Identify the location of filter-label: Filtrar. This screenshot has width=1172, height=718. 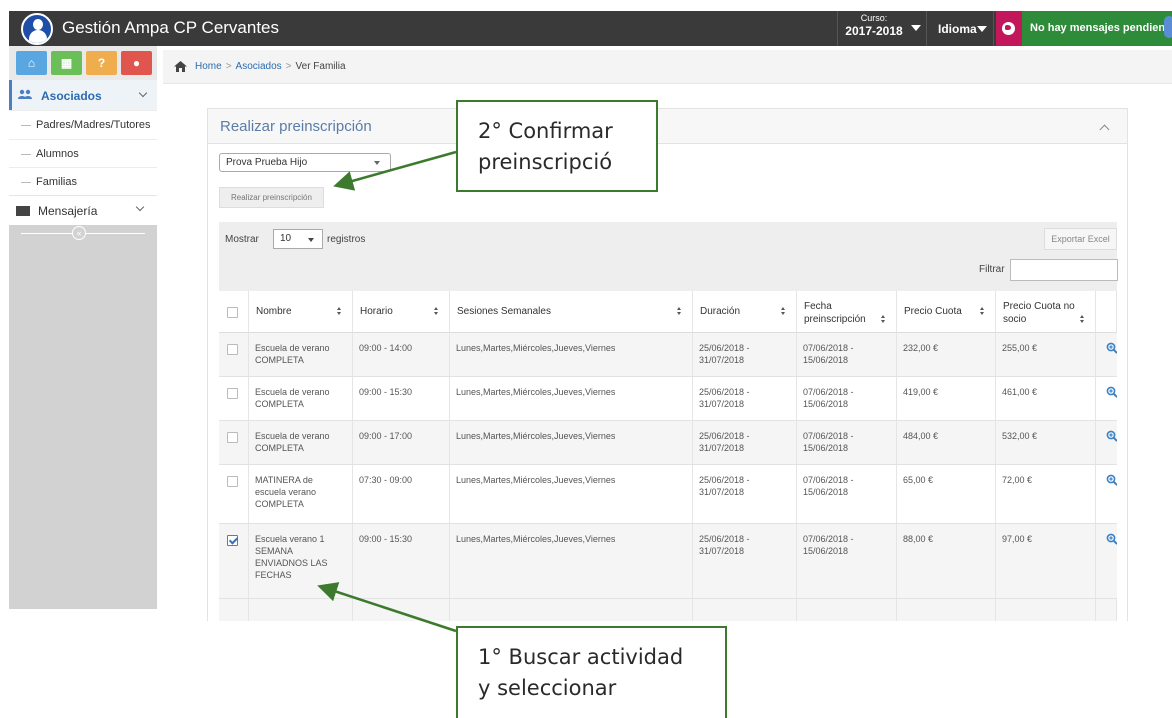
(992, 269).